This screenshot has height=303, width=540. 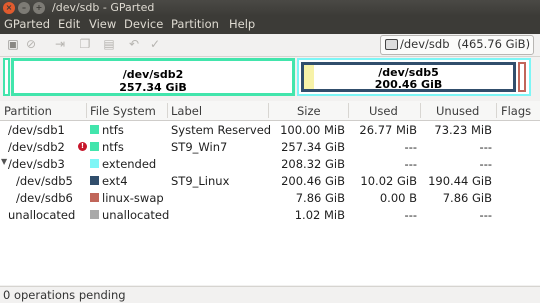 I want to click on device-name: /dev/sdb, so click(x=425, y=44).